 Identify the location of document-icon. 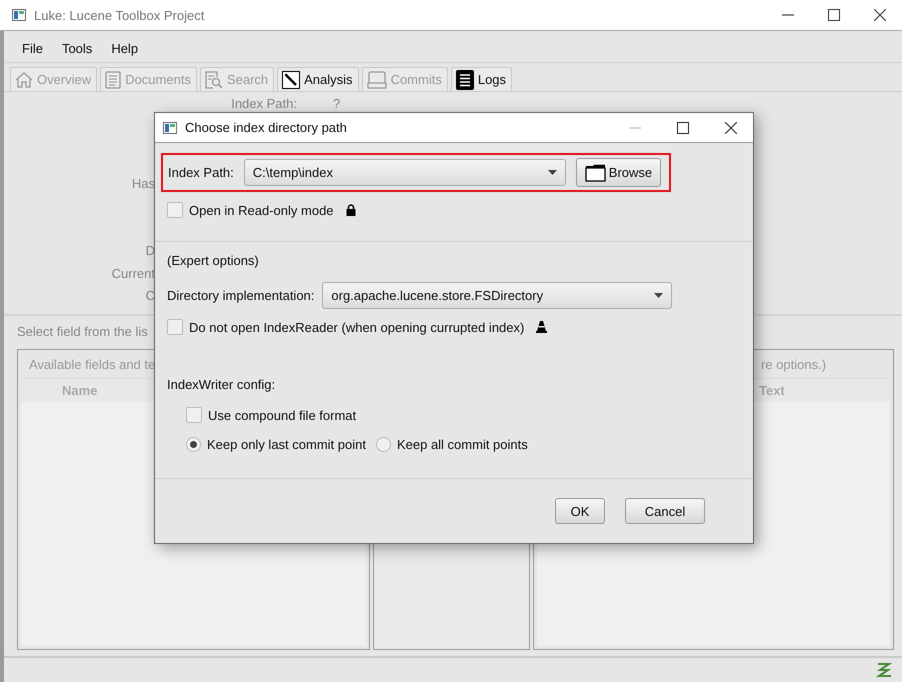
(113, 79).